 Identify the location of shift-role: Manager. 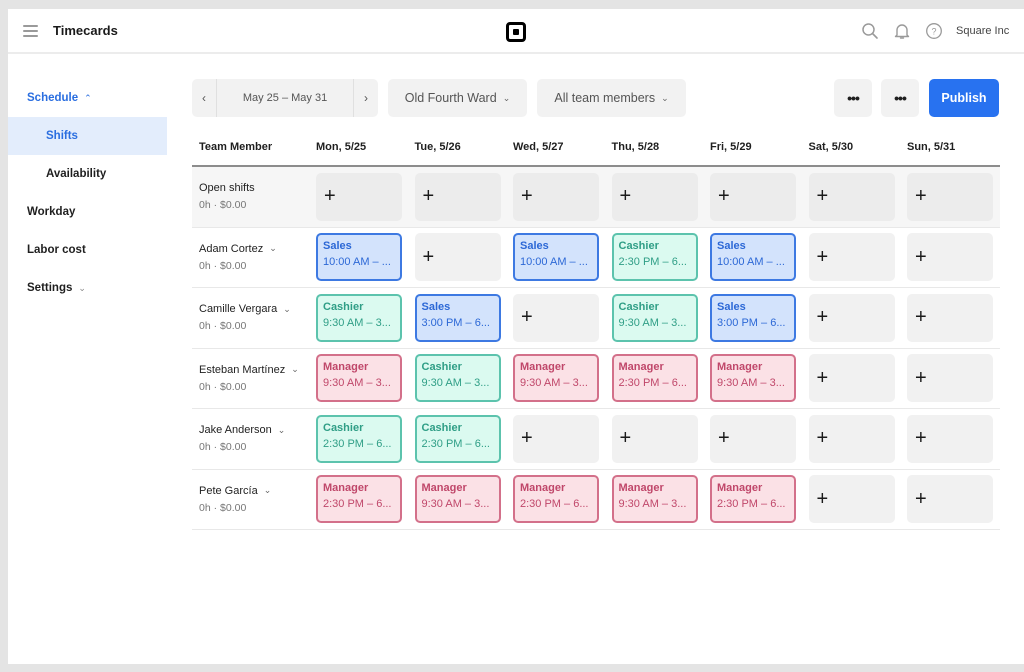
(641, 367).